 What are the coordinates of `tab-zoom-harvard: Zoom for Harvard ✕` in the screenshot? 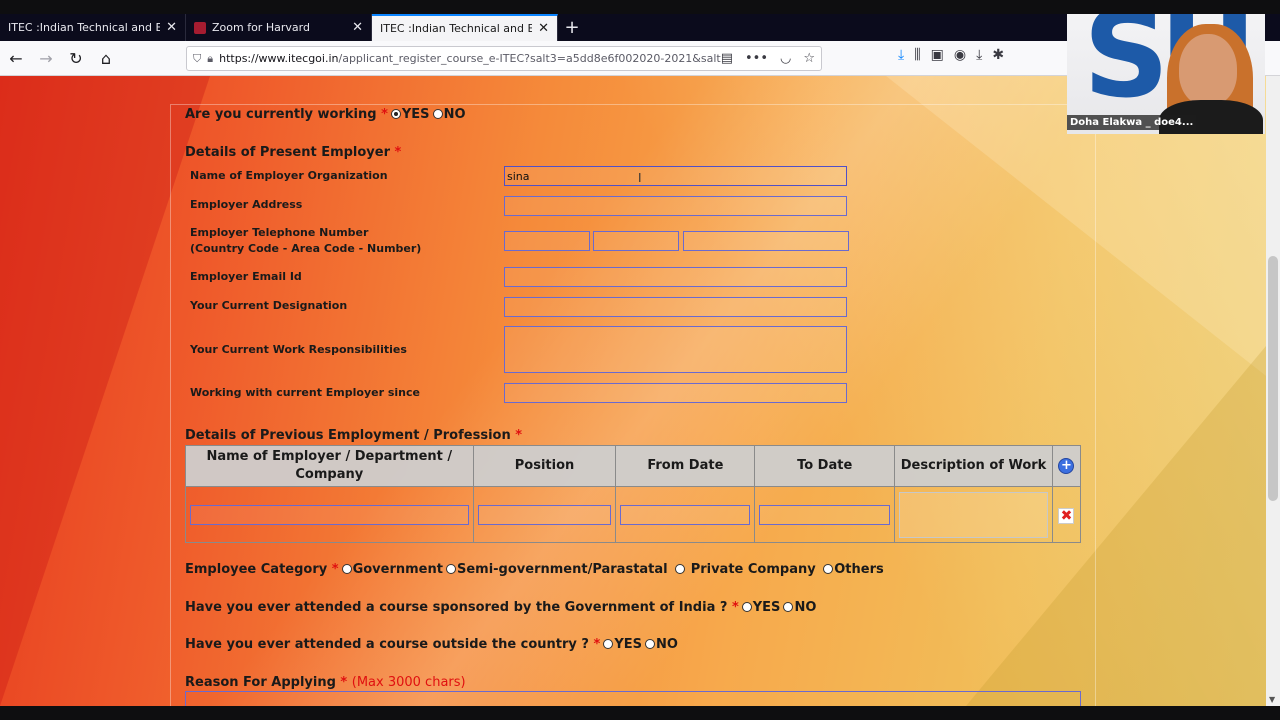 It's located at (279, 27).